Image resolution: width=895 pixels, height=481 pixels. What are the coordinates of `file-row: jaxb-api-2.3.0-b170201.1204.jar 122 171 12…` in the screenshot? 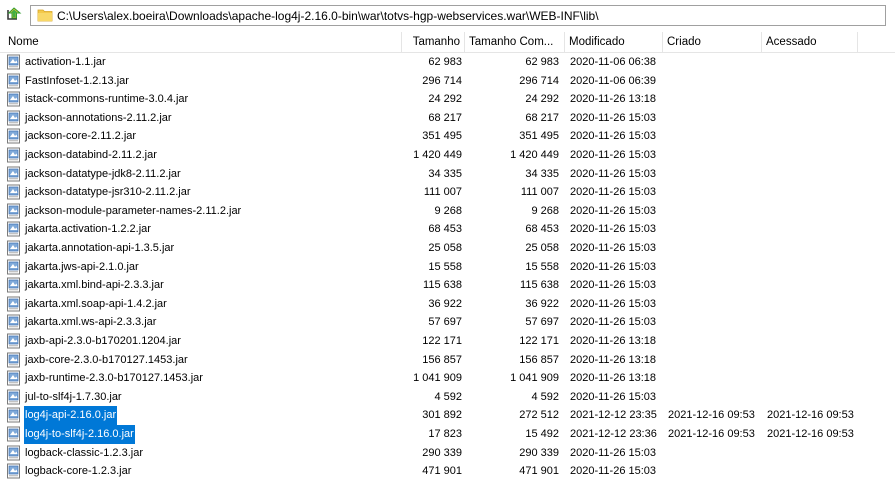 It's located at (447, 341).